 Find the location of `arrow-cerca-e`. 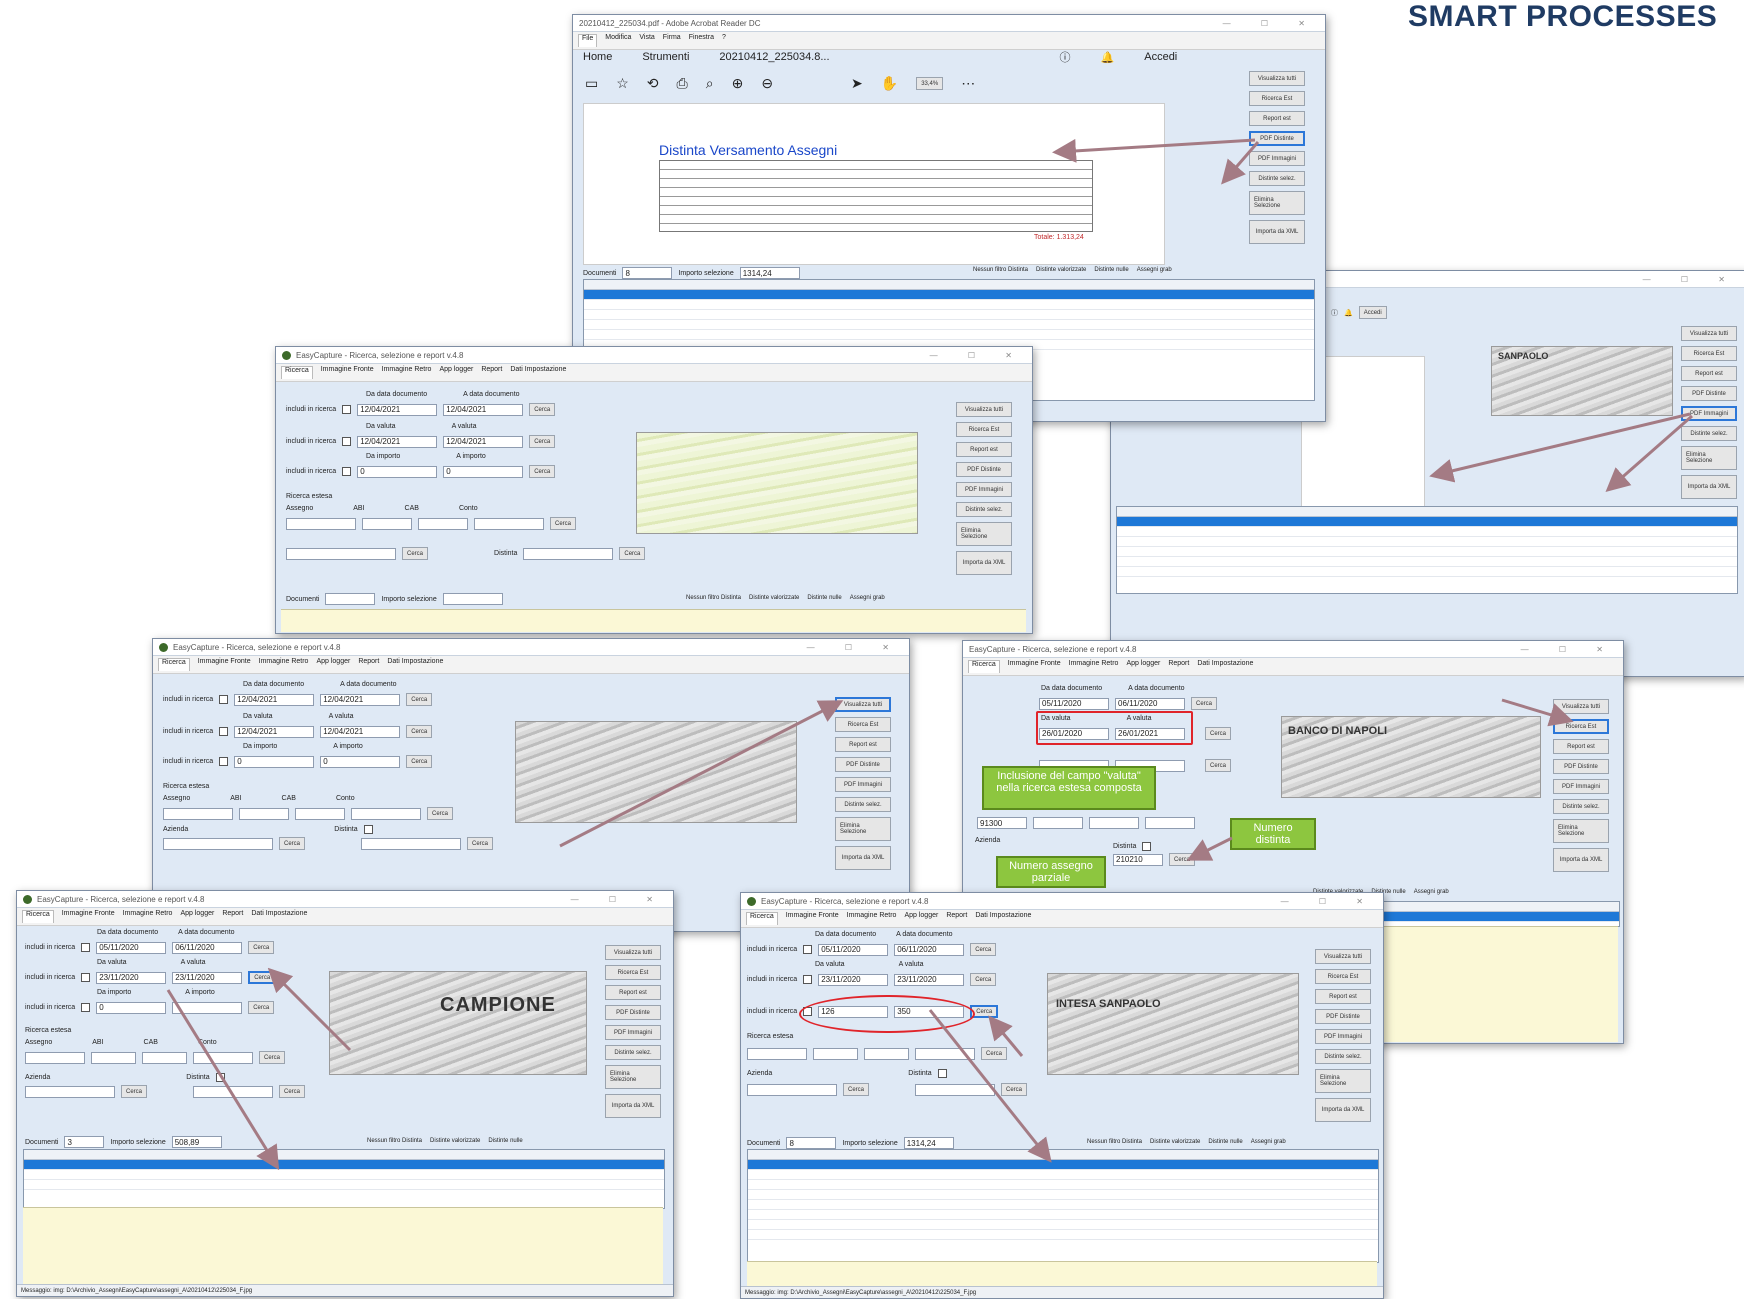

arrow-cerca-e is located at coordinates (1006, 1036).